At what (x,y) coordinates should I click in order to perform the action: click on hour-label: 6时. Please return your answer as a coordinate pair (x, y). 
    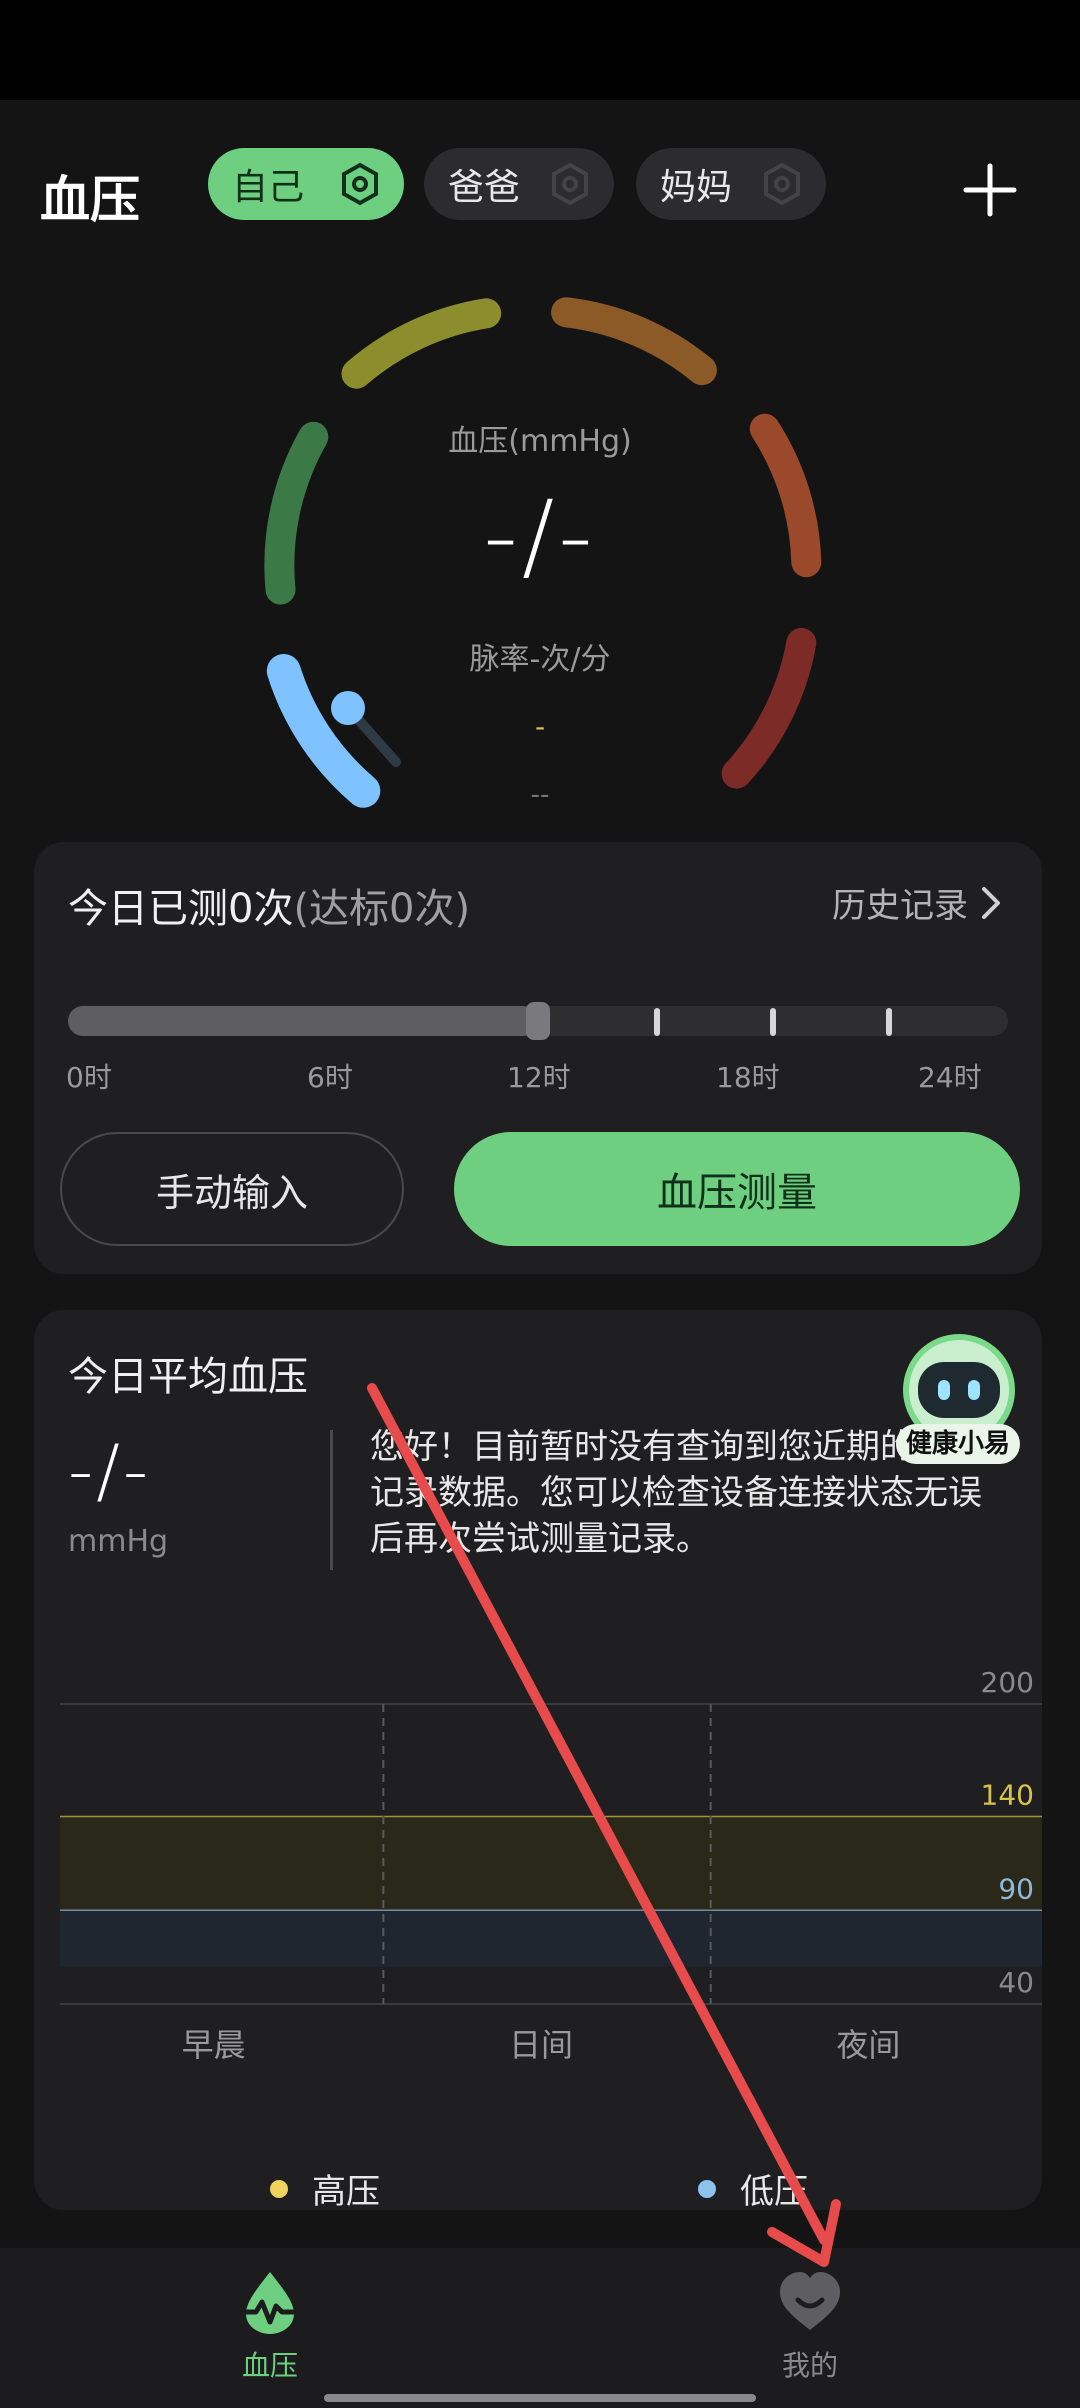
    Looking at the image, I should click on (330, 1077).